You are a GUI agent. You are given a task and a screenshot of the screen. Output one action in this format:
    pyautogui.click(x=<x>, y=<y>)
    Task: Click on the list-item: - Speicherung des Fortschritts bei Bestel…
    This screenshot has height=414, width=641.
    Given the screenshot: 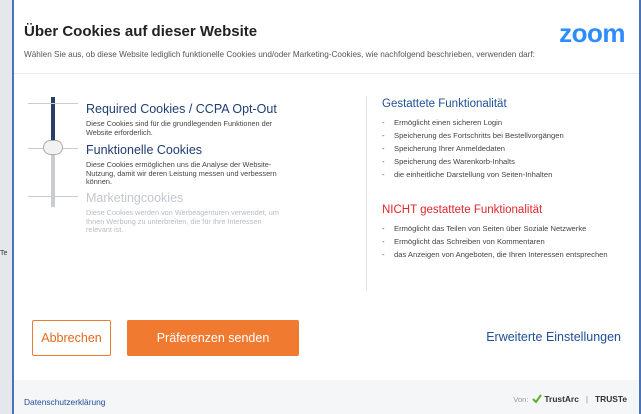 What is the action you would take?
    pyautogui.click(x=504, y=135)
    